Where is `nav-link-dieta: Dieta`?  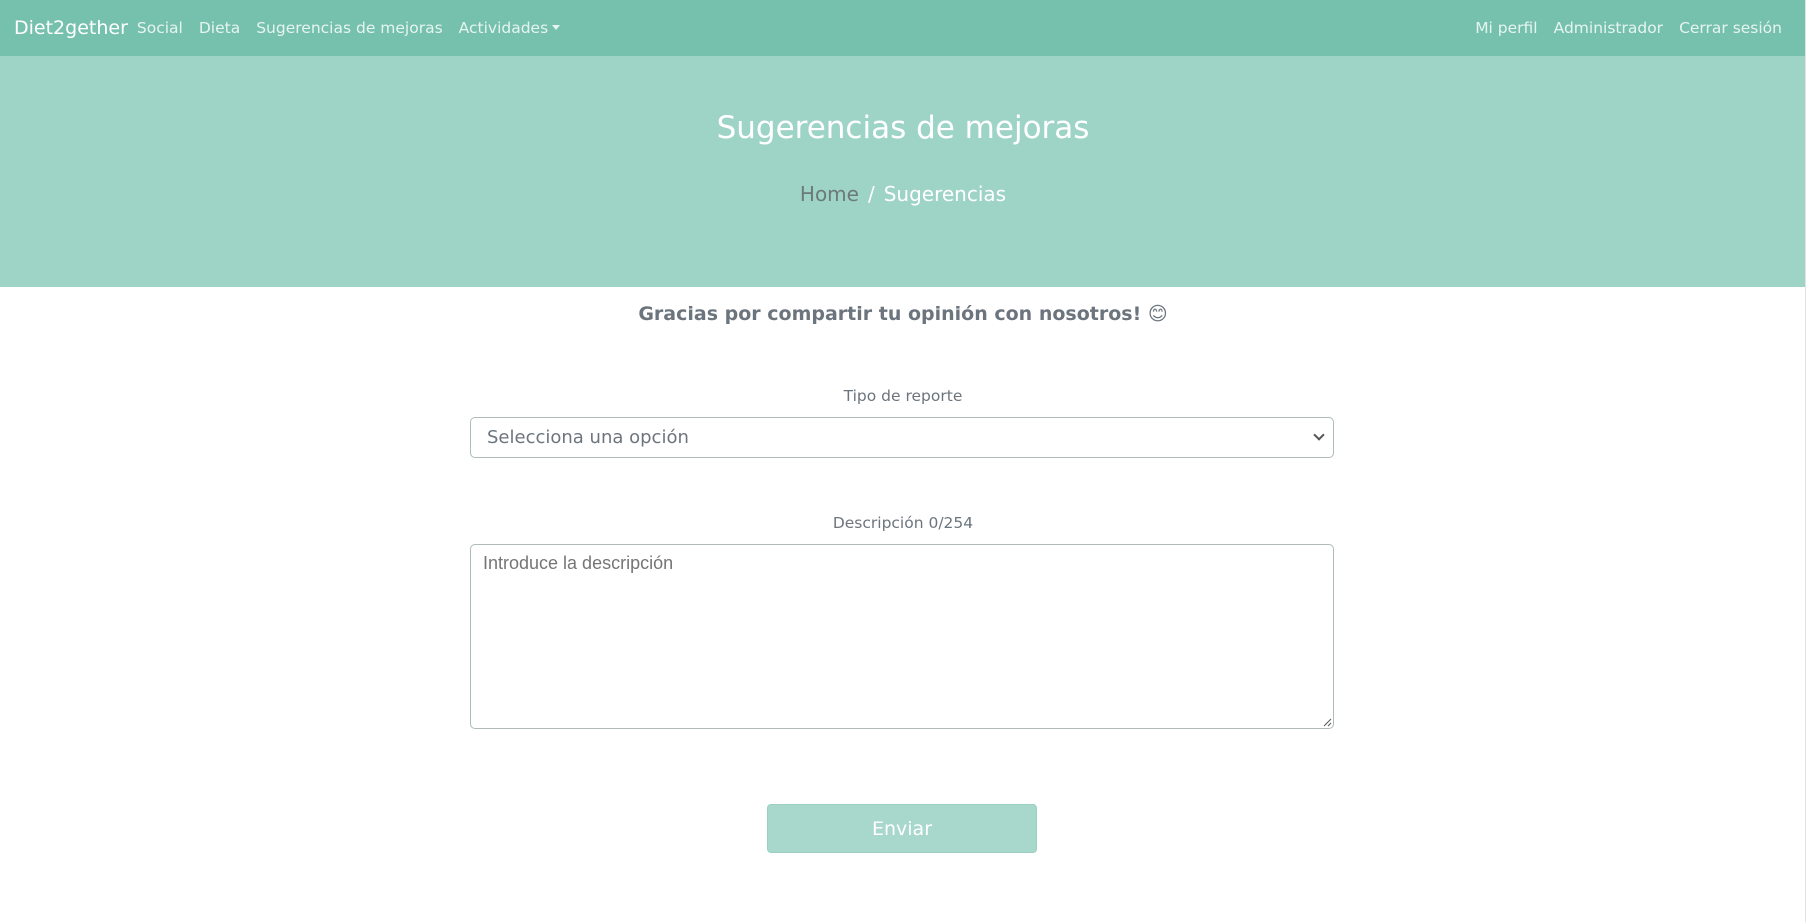
nav-link-dieta: Dieta is located at coordinates (219, 28).